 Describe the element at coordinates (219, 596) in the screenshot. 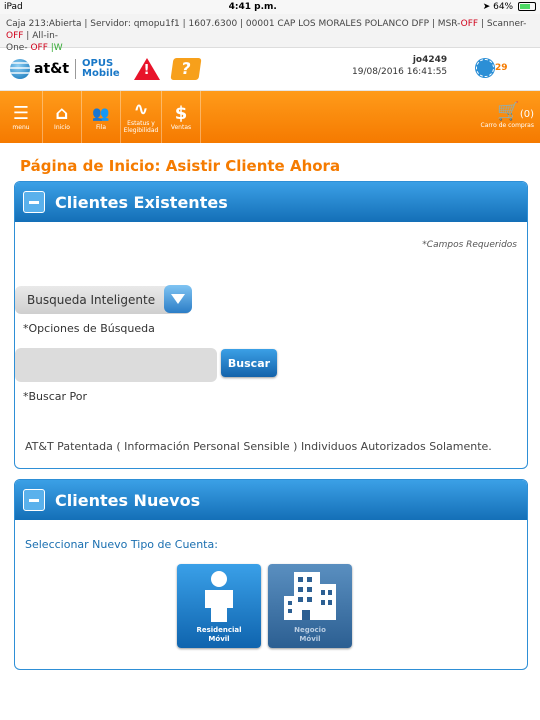

I see `person-icon` at that location.